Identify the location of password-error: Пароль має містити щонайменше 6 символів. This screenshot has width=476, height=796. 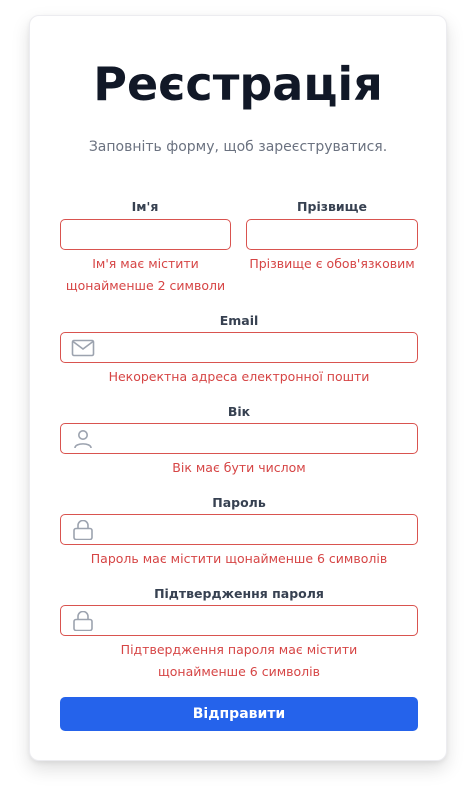
(239, 558).